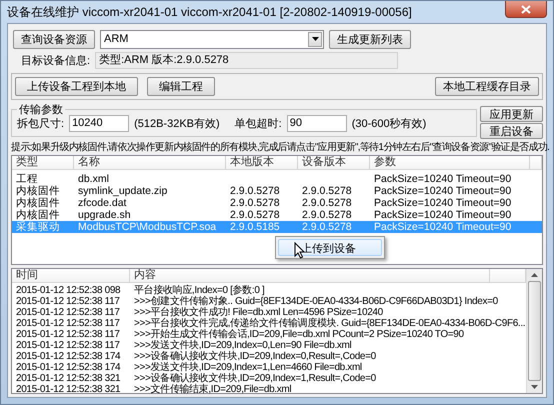 The height and width of the screenshot is (405, 554). I want to click on timeout-hint: (30-600秒有效), so click(389, 123).